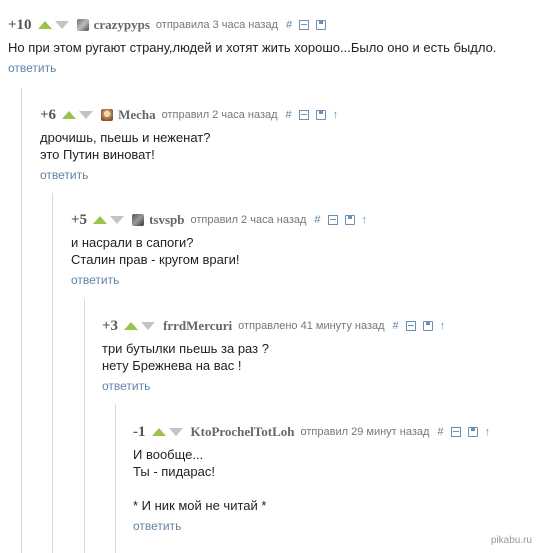  What do you see at coordinates (122, 25) in the screenshot?
I see `author-name: crazypyps` at bounding box center [122, 25].